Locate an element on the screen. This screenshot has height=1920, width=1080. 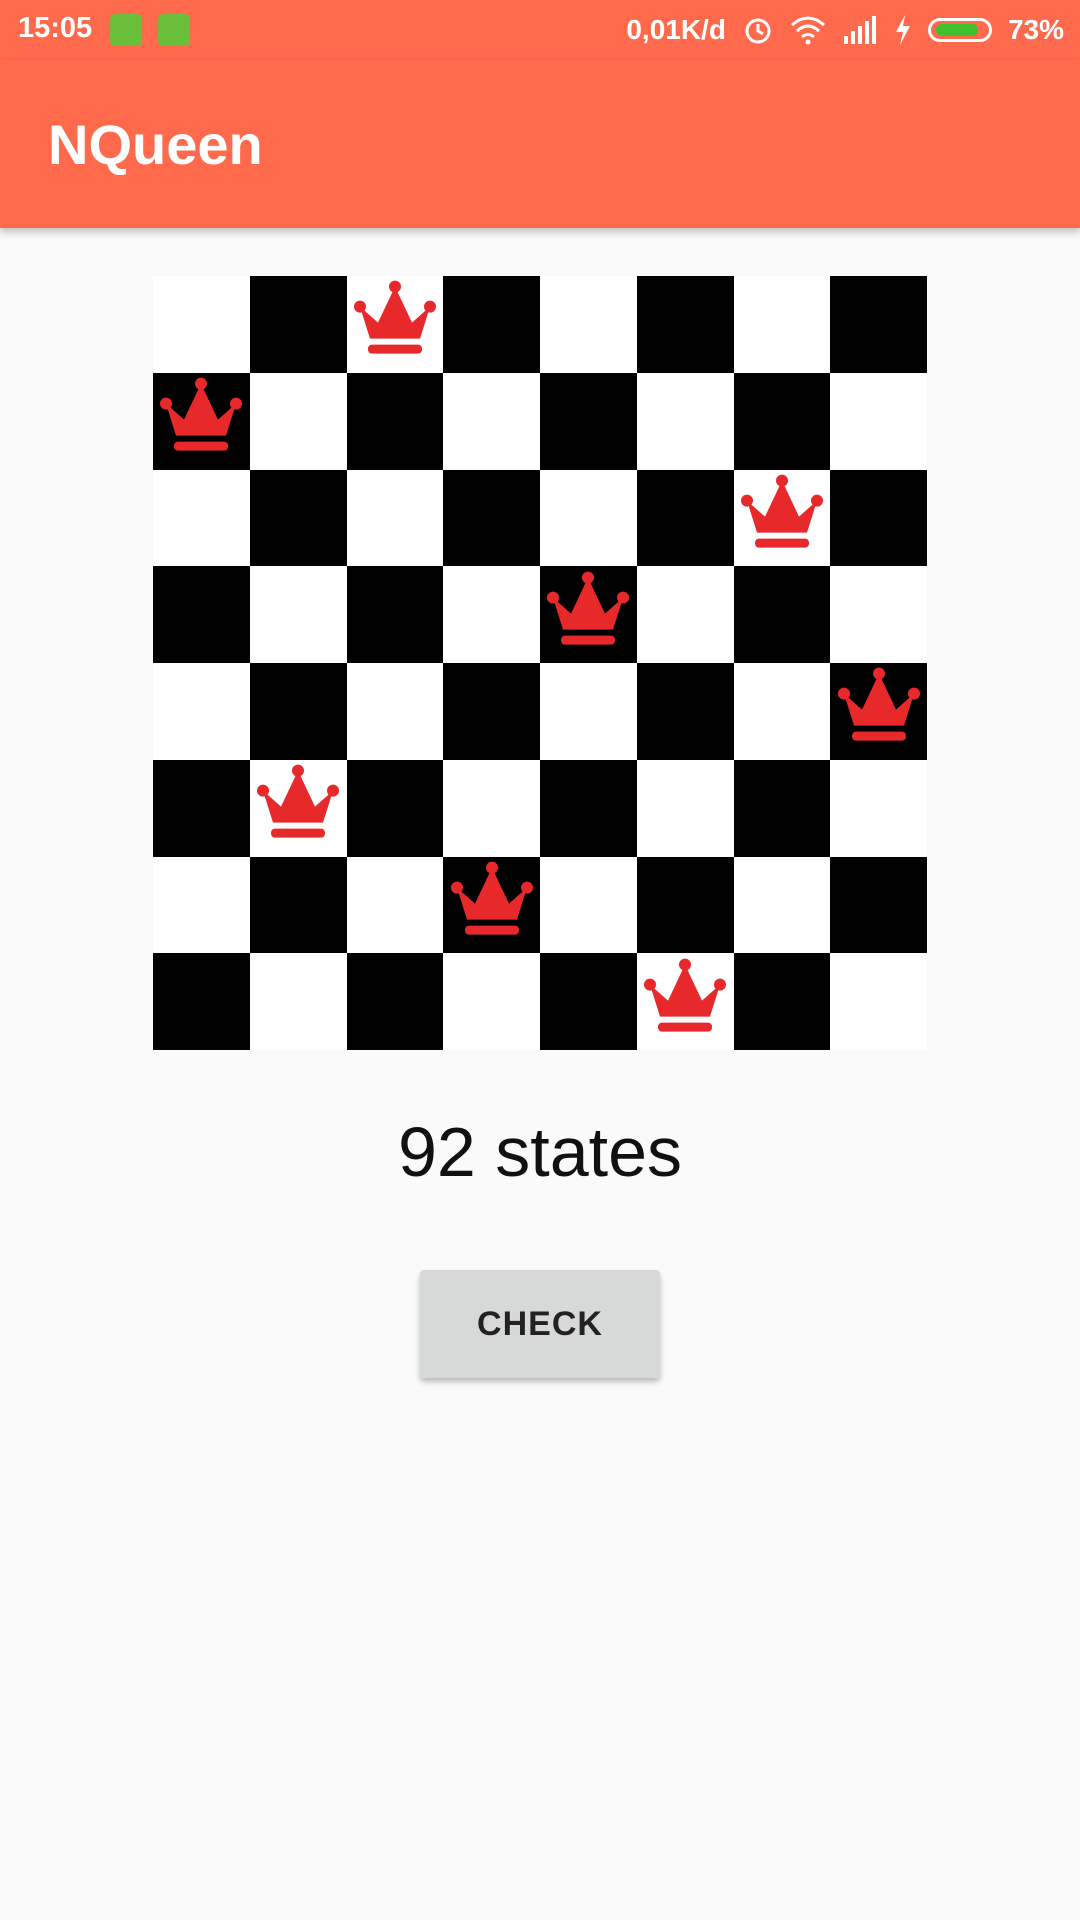
states-count: 92 states is located at coordinates (540, 1152).